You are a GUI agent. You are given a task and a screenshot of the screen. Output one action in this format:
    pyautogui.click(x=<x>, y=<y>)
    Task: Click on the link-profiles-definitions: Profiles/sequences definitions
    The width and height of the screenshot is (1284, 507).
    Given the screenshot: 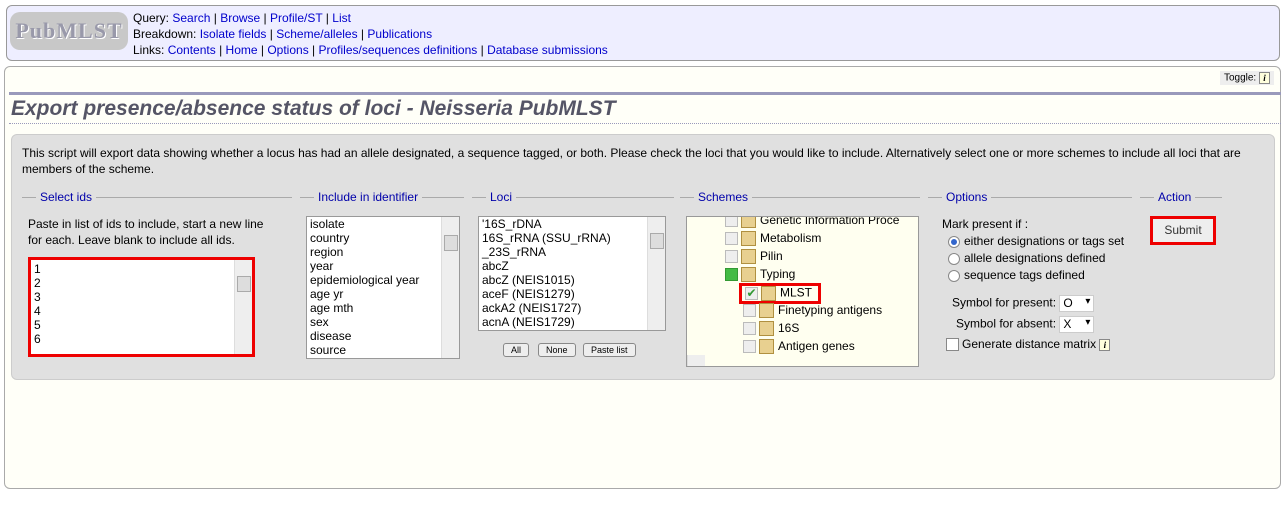 What is the action you would take?
    pyautogui.click(x=398, y=50)
    